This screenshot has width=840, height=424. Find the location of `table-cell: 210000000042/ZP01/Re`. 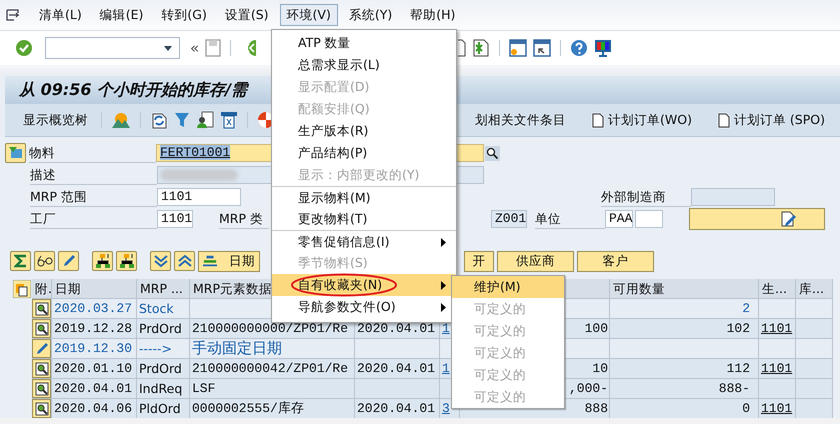

table-cell: 210000000042/ZP01/Re is located at coordinates (272, 369).